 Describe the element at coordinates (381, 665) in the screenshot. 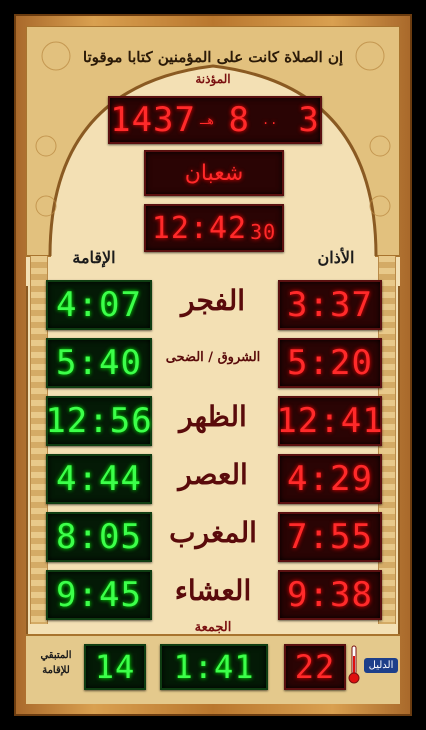

I see `brand-logo: الدليل` at that location.